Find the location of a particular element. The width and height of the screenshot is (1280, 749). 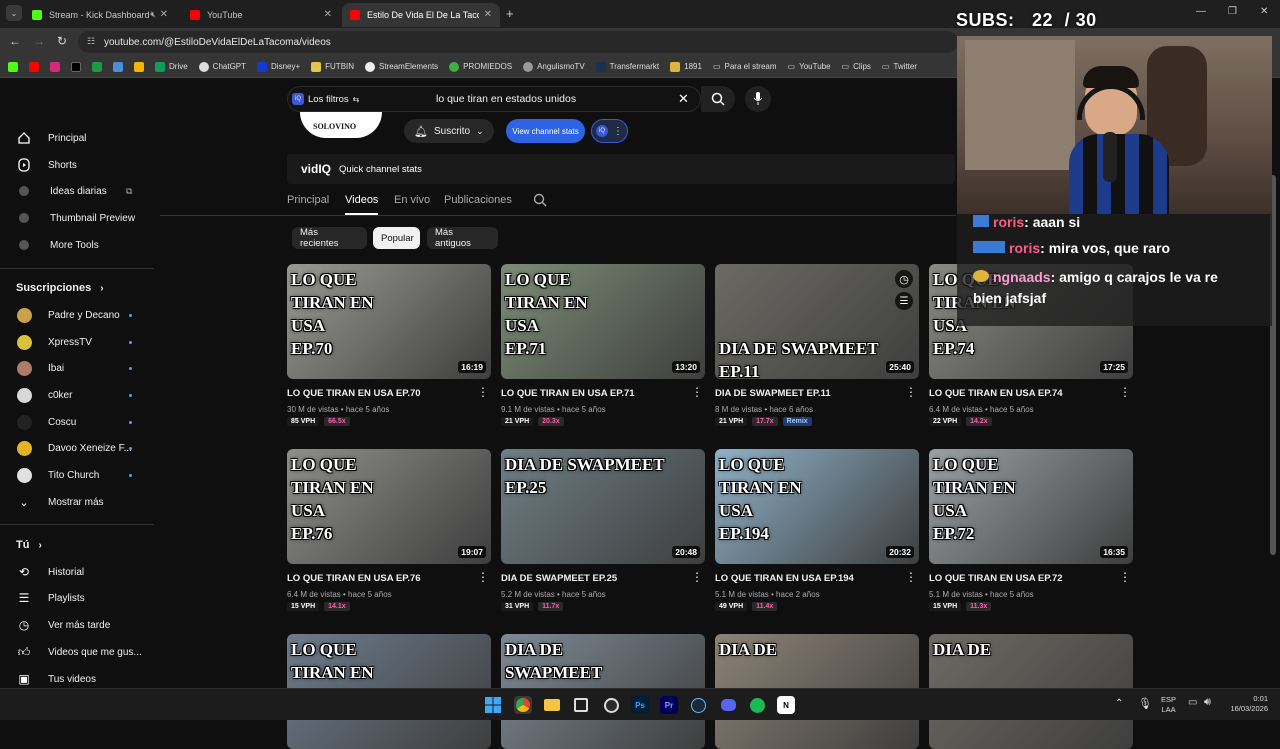

maximize-icon: ❐ is located at coordinates (1232, 11).